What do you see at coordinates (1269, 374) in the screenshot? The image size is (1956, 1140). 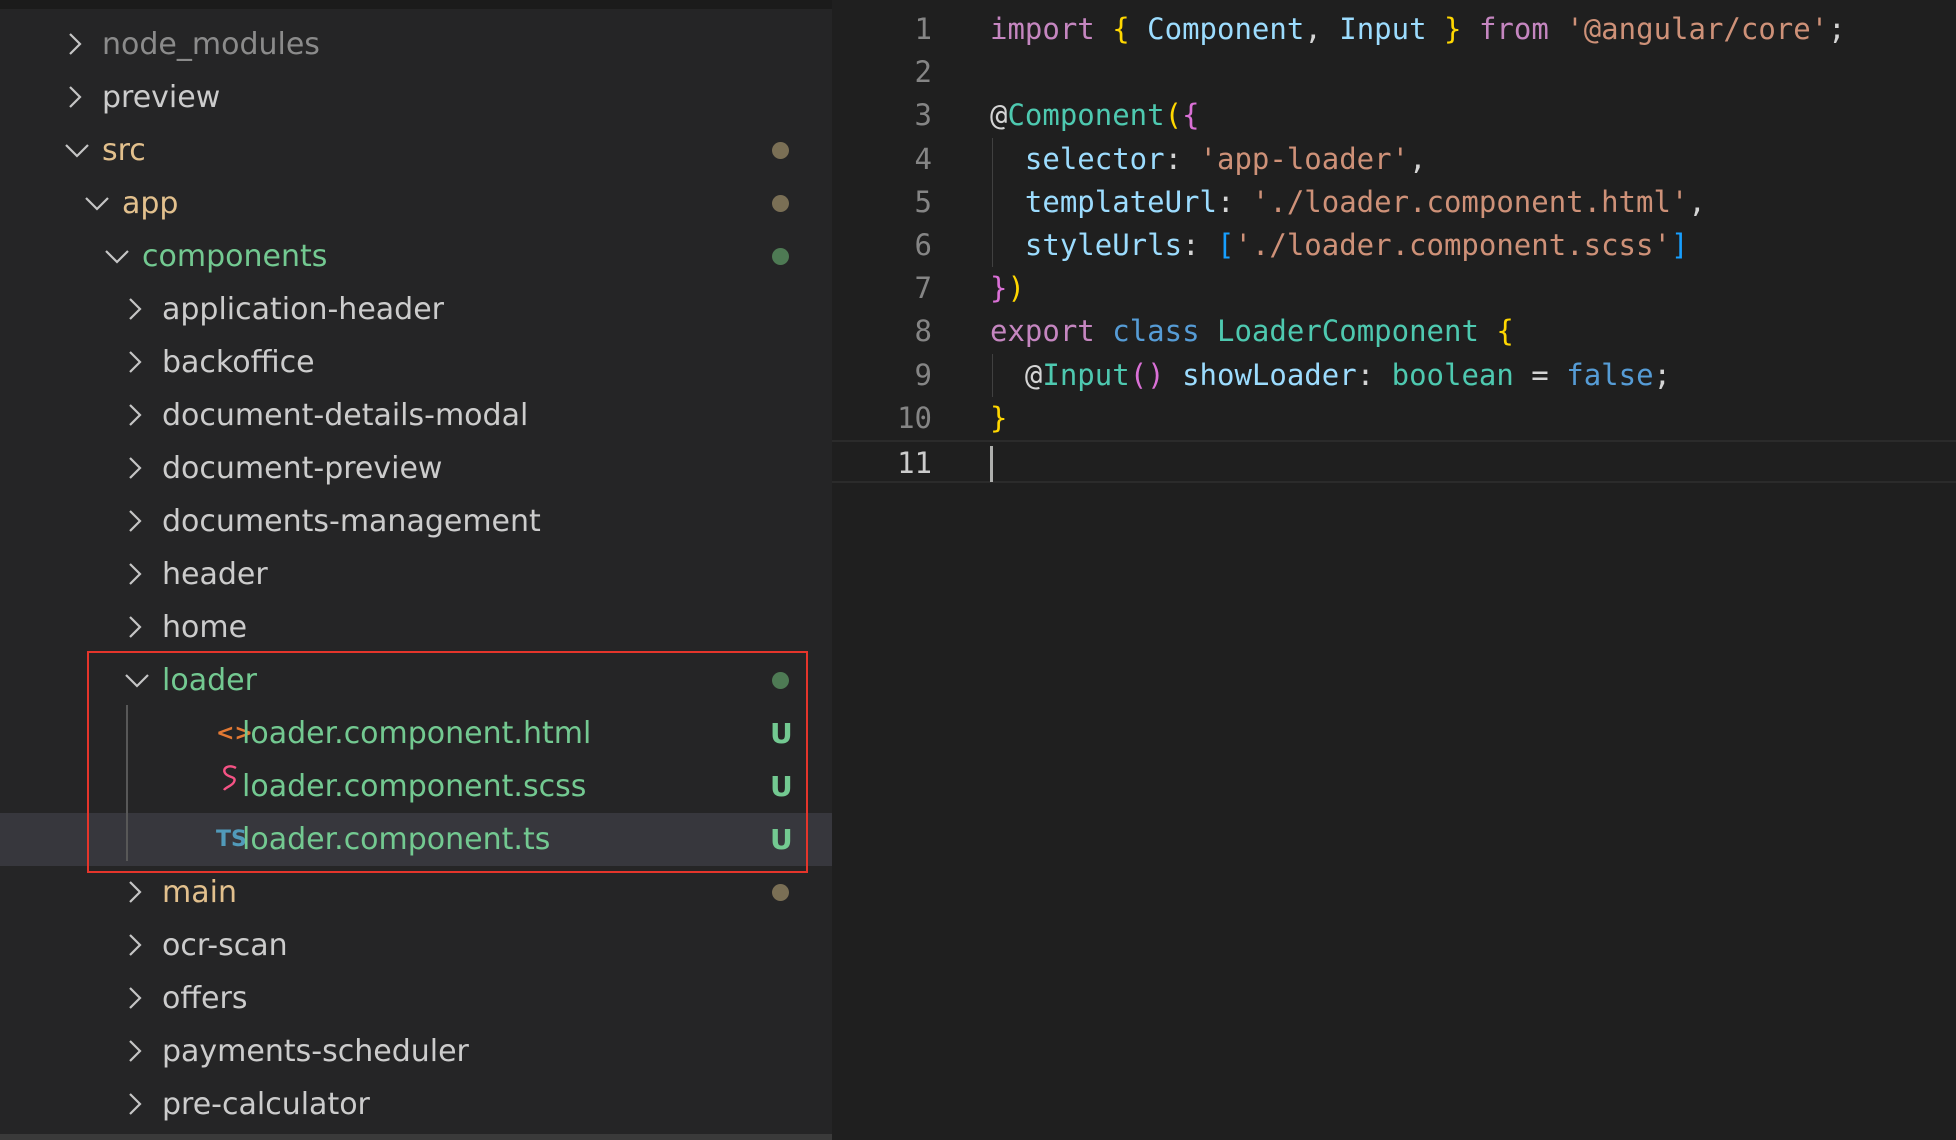 I see `code-token: showLoader` at bounding box center [1269, 374].